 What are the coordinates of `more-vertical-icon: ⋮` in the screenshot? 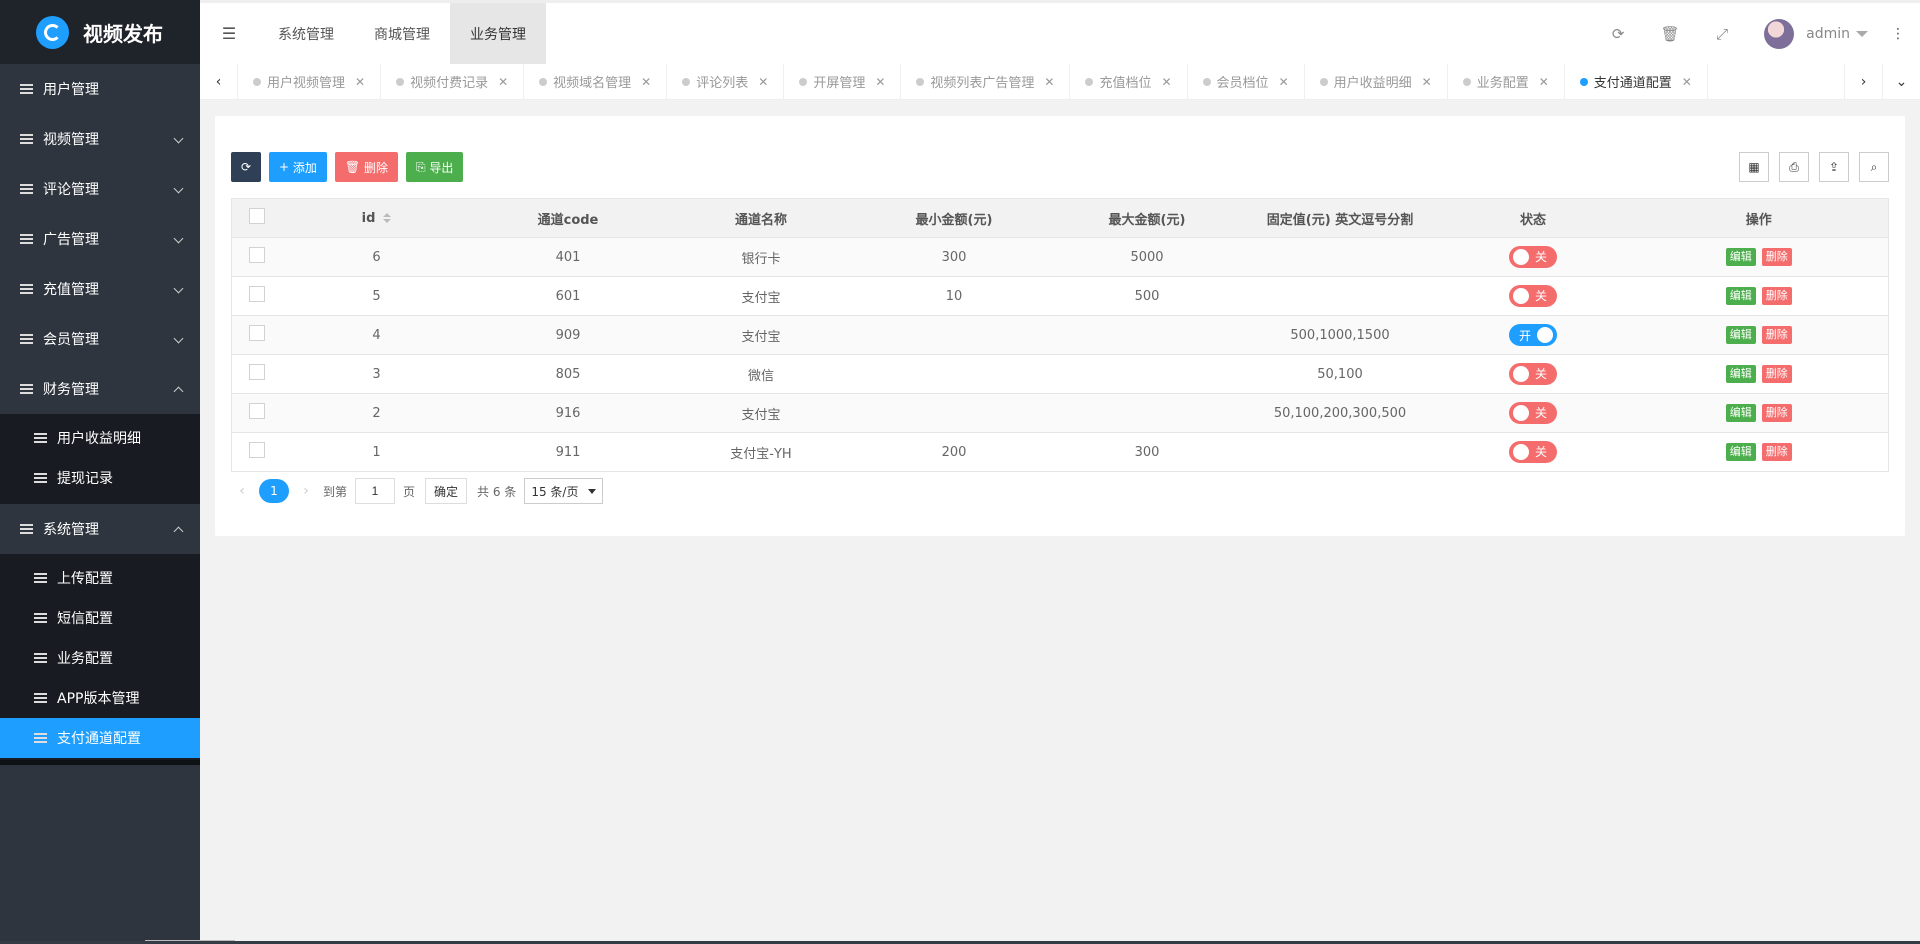 It's located at (1898, 34).